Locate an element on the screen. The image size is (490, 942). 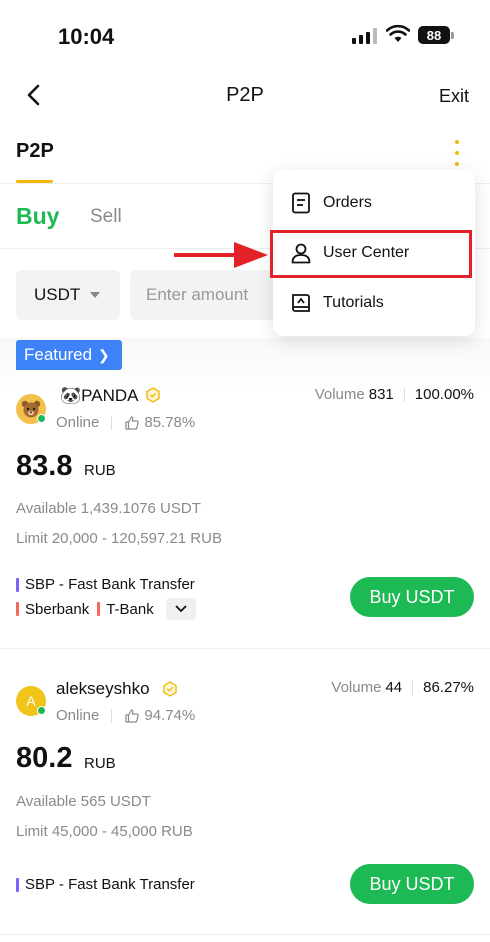
offer-price: 83.8 is located at coordinates (44, 466).